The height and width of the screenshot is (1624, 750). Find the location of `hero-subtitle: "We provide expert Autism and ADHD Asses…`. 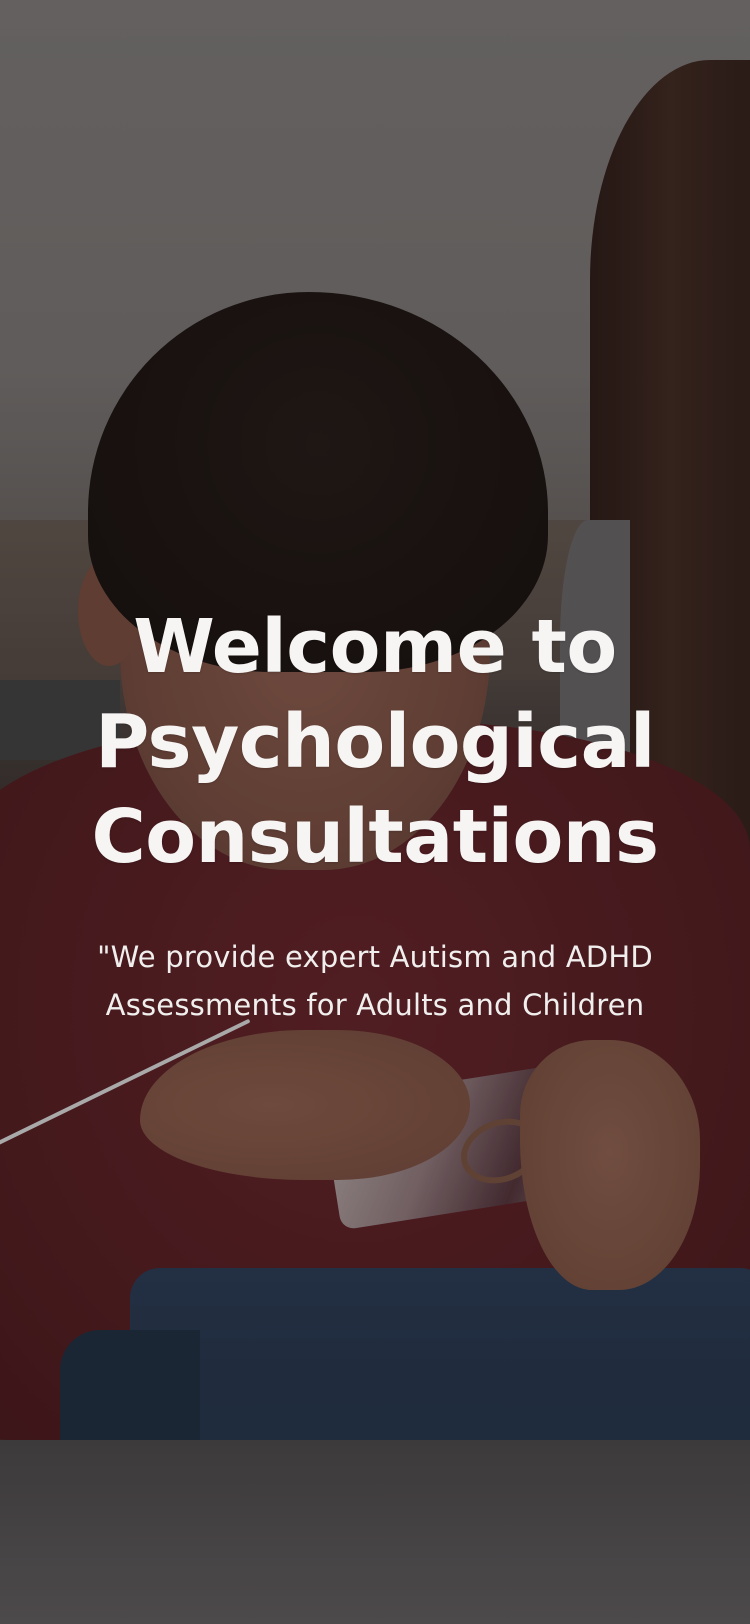

hero-subtitle: "We provide expert Autism and ADHD Asses… is located at coordinates (375, 981).